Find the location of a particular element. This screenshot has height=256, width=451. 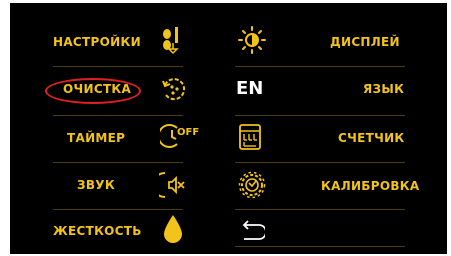

menu-item-settings: НАСТРОЙКИ is located at coordinates (119, 42).